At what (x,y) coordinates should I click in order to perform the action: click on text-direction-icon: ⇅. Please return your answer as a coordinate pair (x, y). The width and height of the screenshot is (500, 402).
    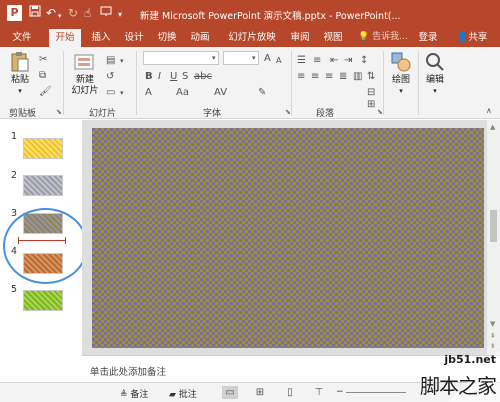
    Looking at the image, I should click on (371, 77).